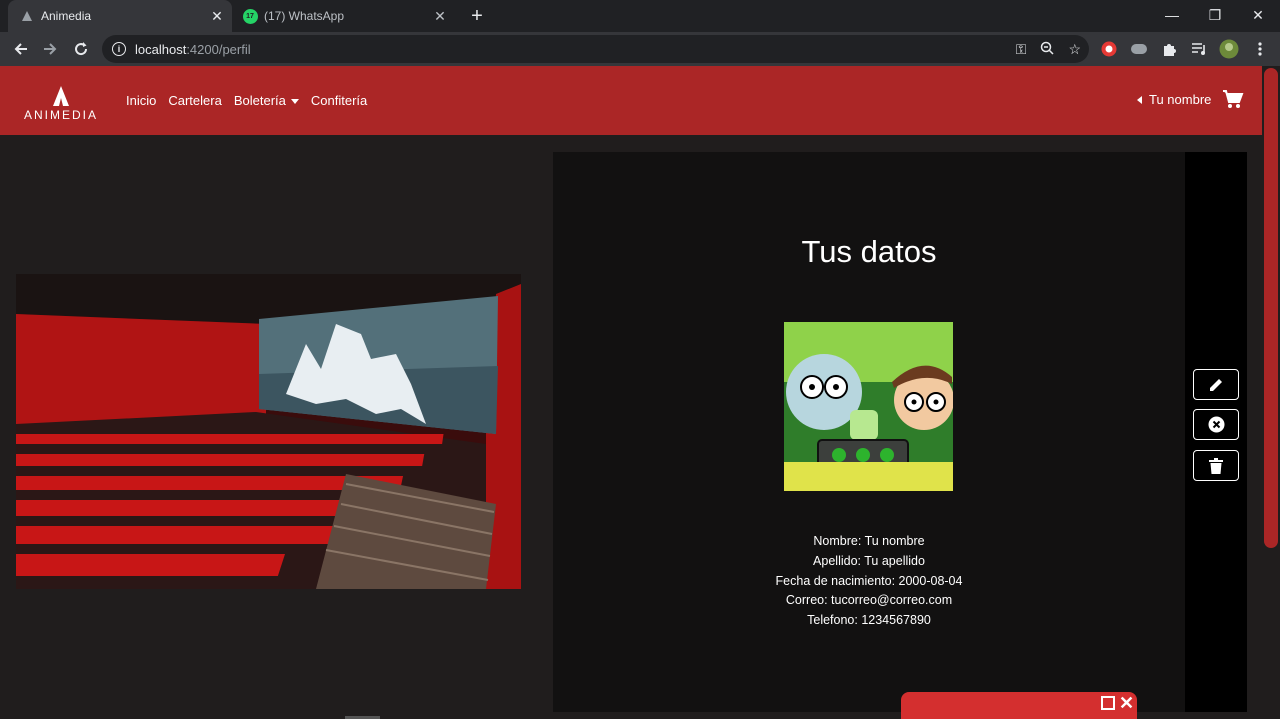  I want to click on info-icon: i, so click(119, 49).